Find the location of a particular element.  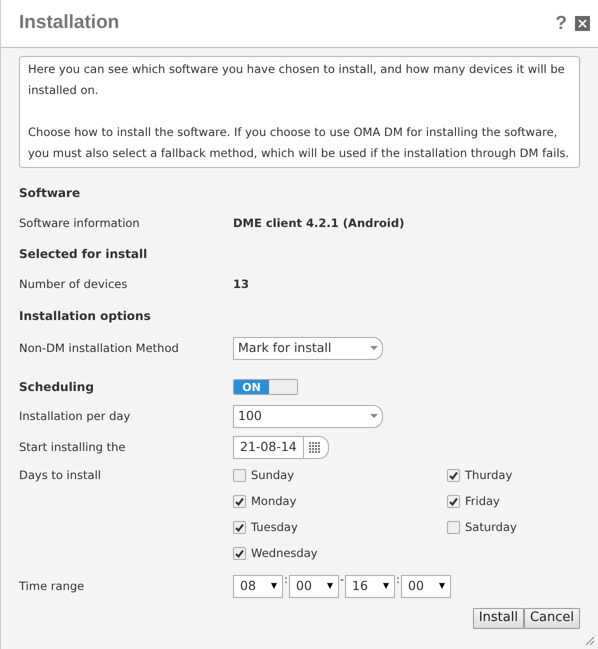

time-dropdown: 08 is located at coordinates (258, 586).